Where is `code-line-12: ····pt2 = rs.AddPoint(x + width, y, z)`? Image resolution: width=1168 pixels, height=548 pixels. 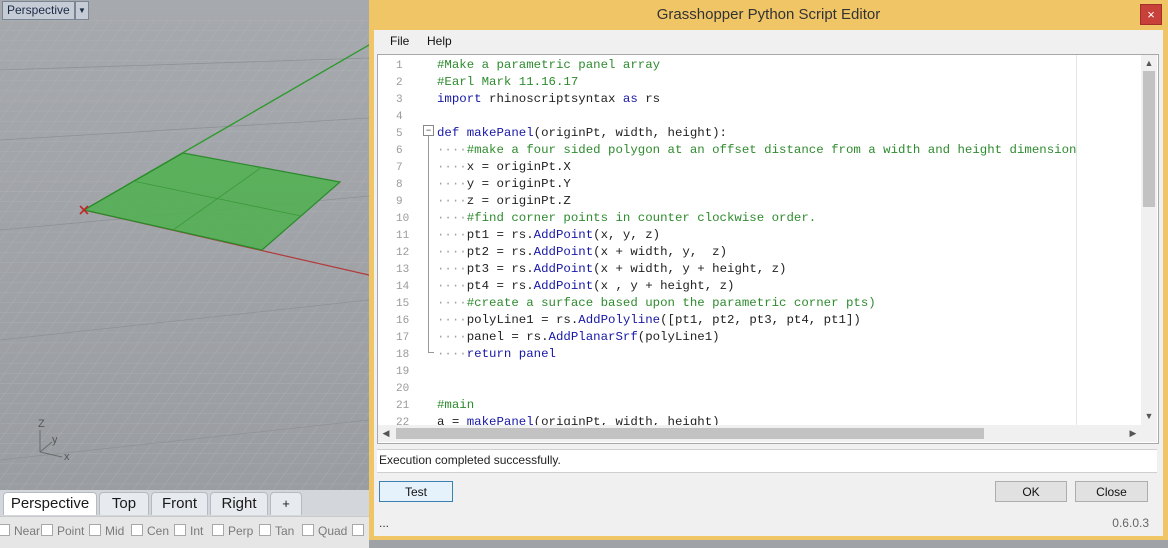 code-line-12: ····pt2 = rs.AddPoint(x + width, y, z) is located at coordinates (582, 252).